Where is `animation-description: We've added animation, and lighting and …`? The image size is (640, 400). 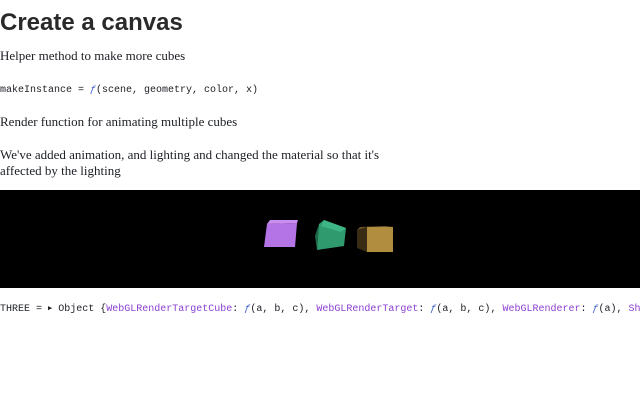 animation-description: We've added animation, and lighting and … is located at coordinates (190, 162).